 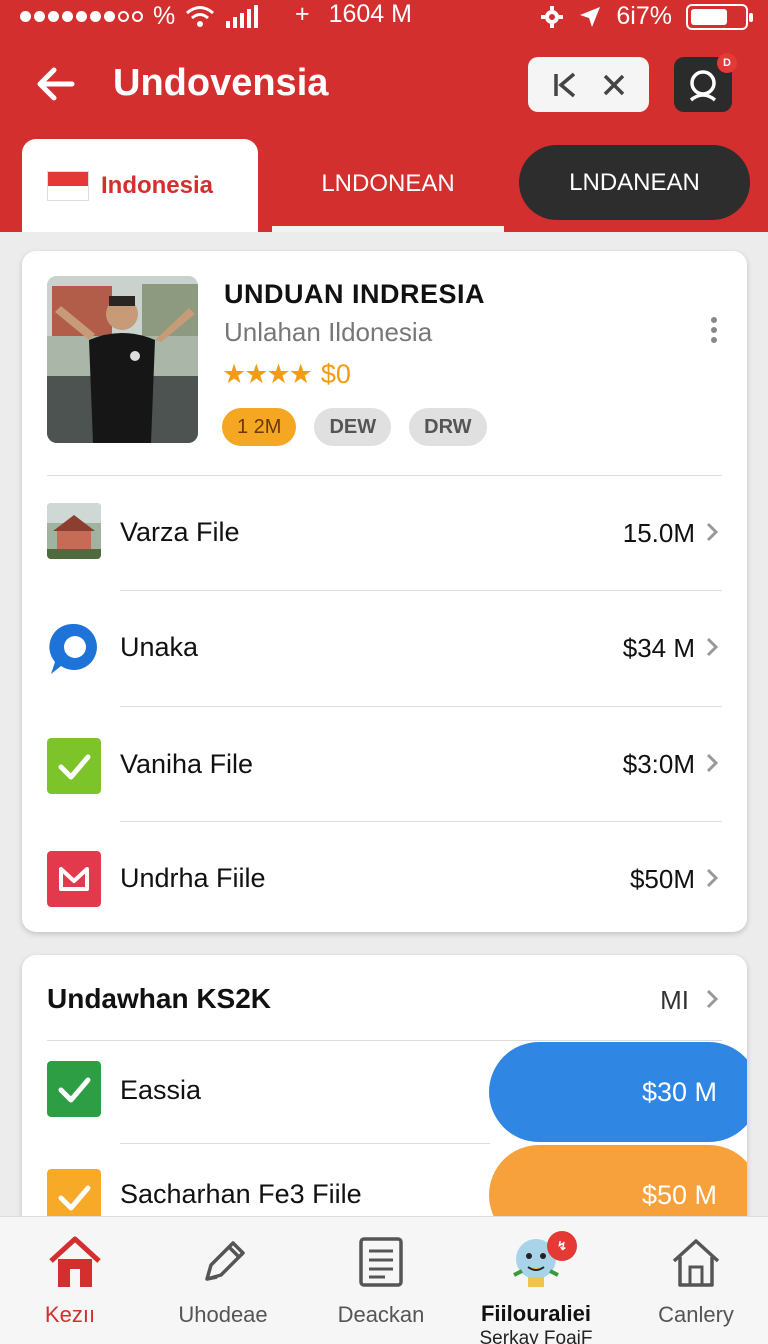 I want to click on badge-drw: DRW, so click(x=448, y=427).